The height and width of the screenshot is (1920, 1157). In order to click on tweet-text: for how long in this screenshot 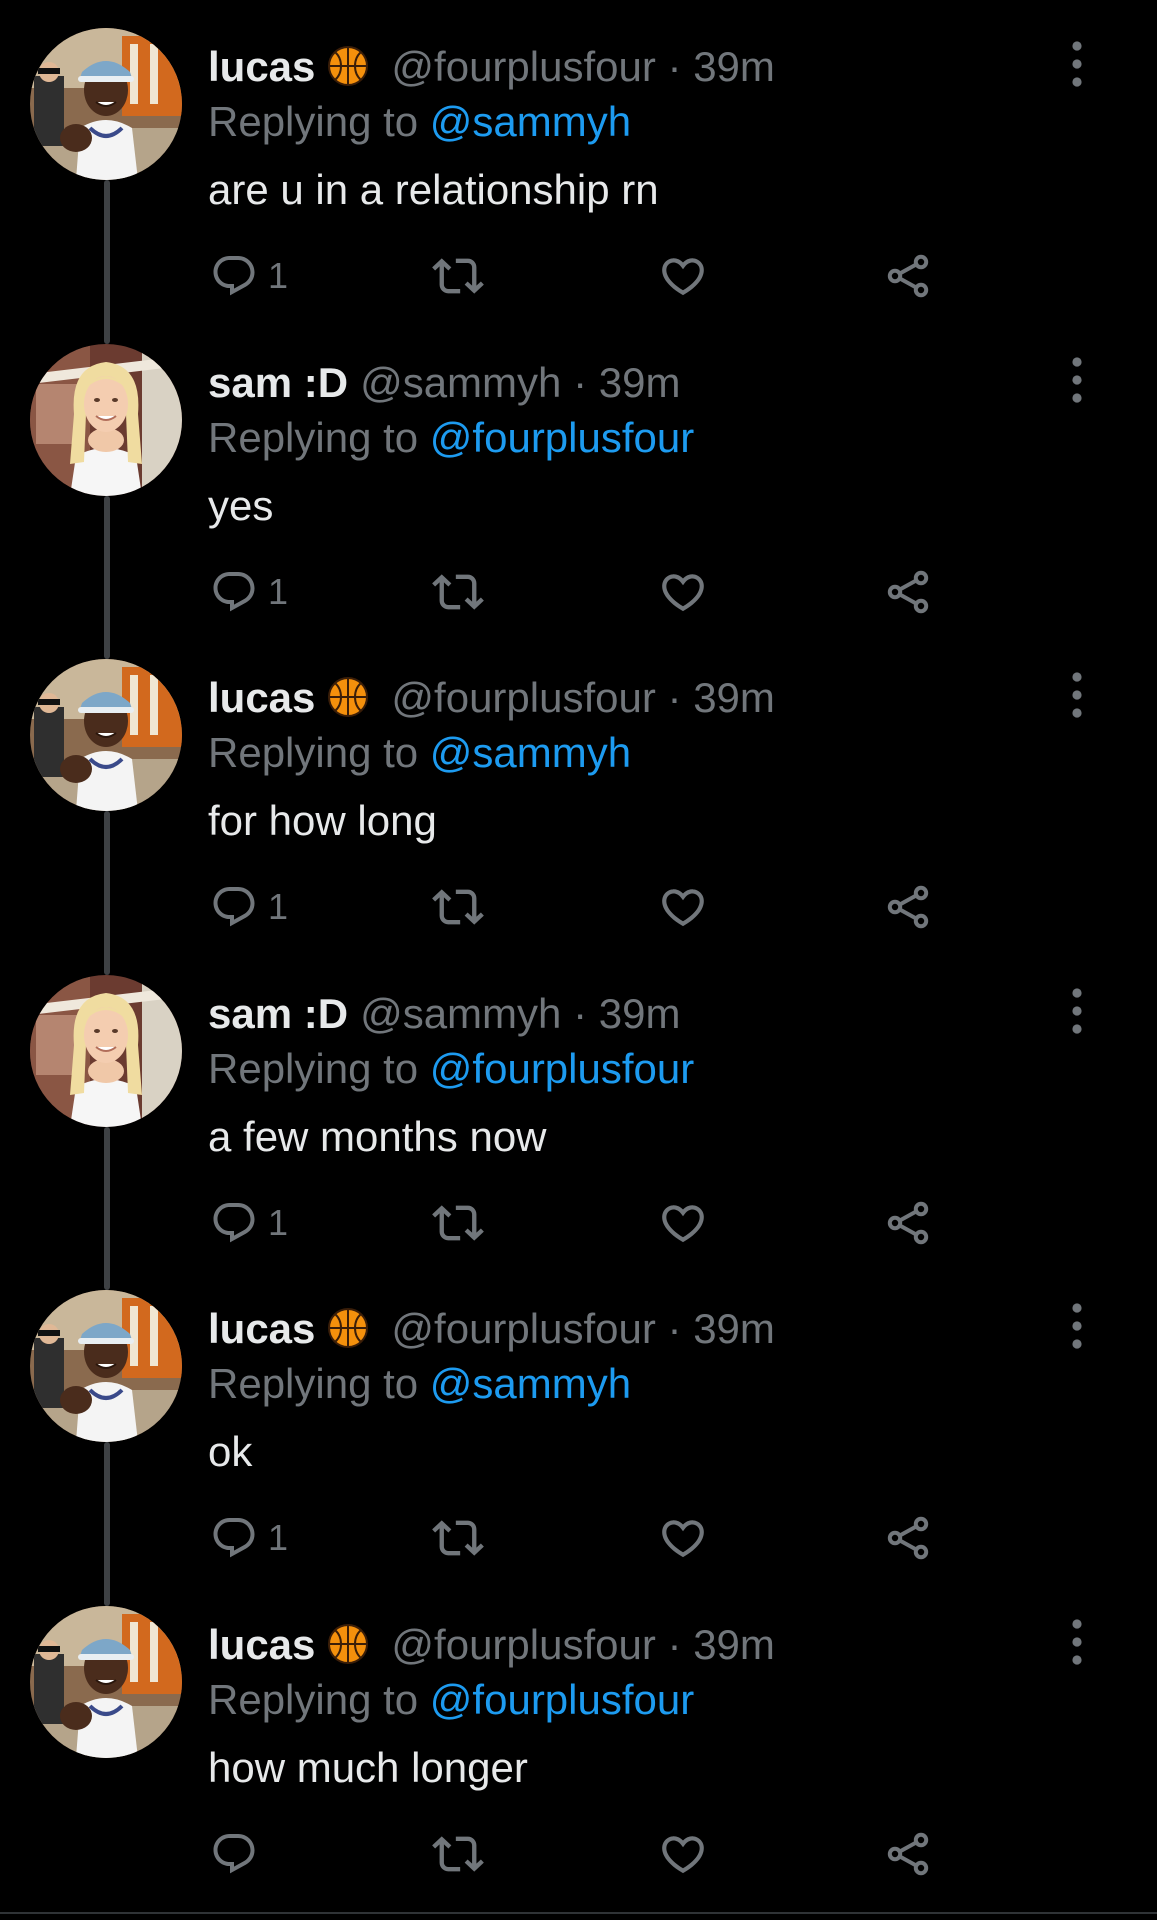, I will do `click(322, 820)`.